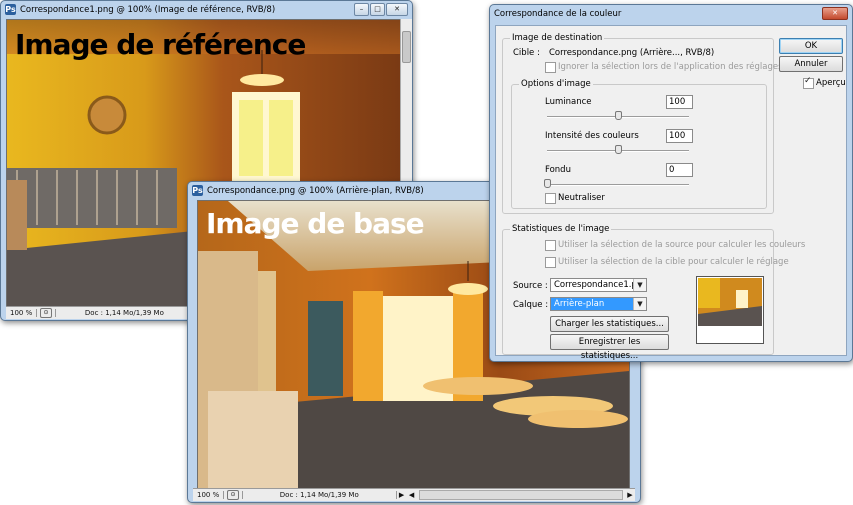  I want to click on source-select: Correspondance1.p... ▼, so click(598, 285).